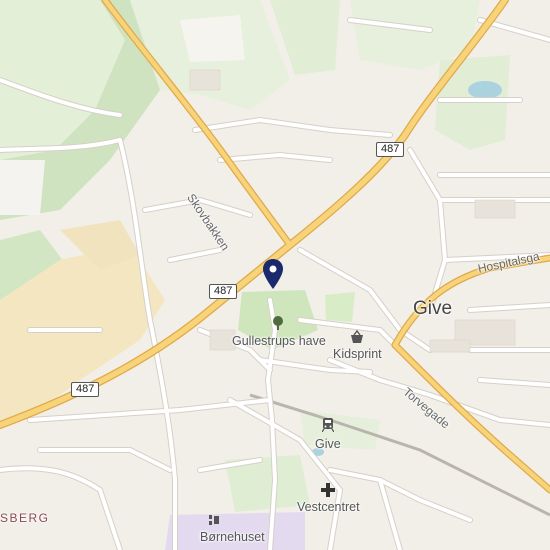  What do you see at coordinates (328, 425) in the screenshot?
I see `train-icon` at bounding box center [328, 425].